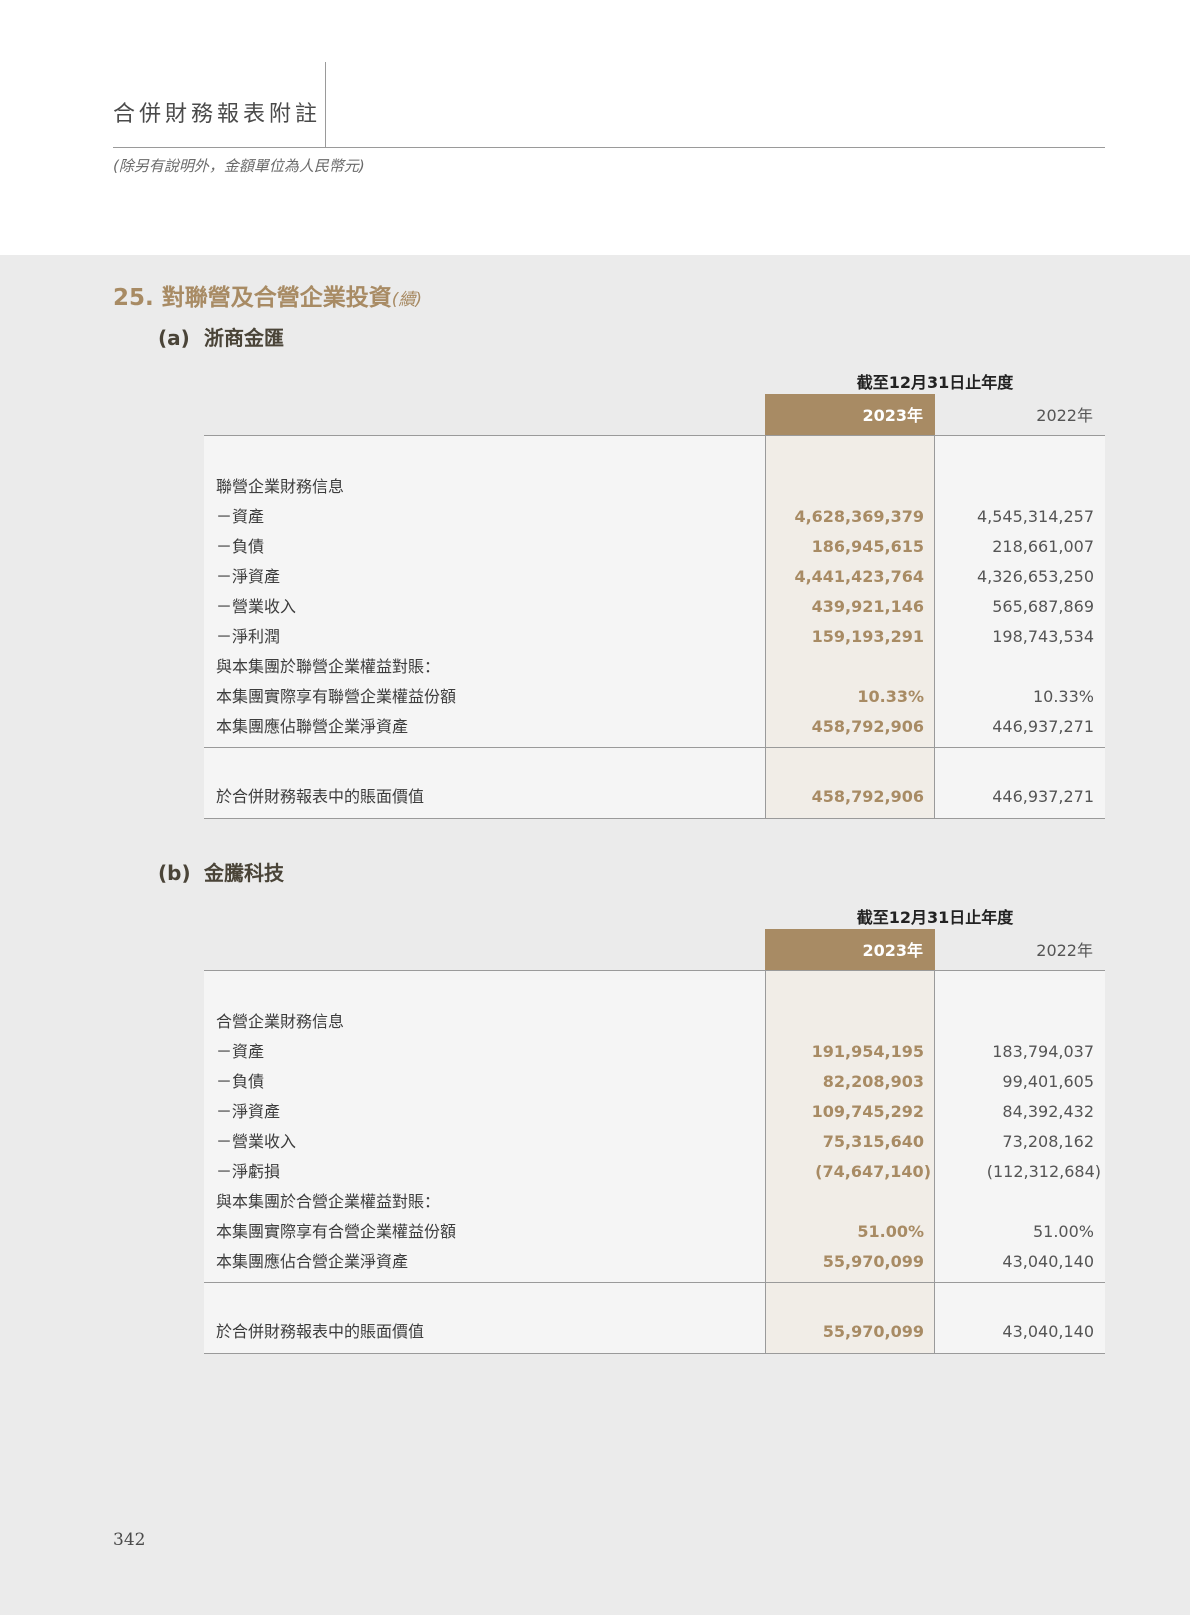  I want to click on table-row: 本集團應佔聯營企業淨資產 458,792,906 446,937,271, so click(654, 727).